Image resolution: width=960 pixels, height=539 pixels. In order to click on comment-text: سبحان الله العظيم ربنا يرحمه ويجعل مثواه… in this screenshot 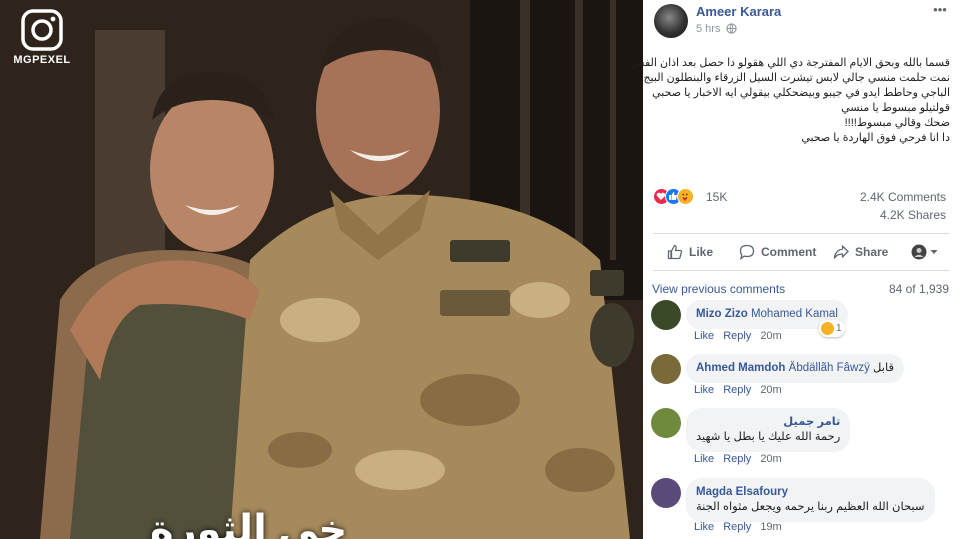, I will do `click(810, 507)`.